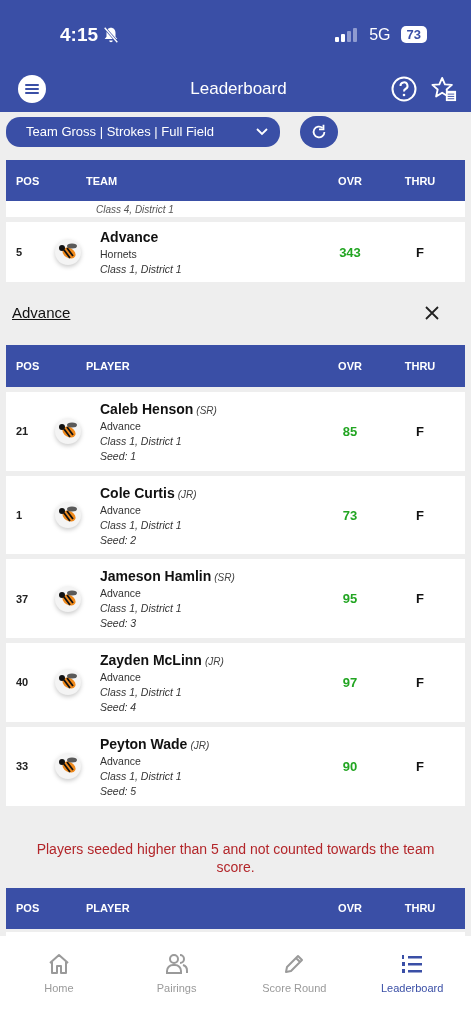  Describe the element at coordinates (102, 180) in the screenshot. I see `column-header: TEAM` at that location.